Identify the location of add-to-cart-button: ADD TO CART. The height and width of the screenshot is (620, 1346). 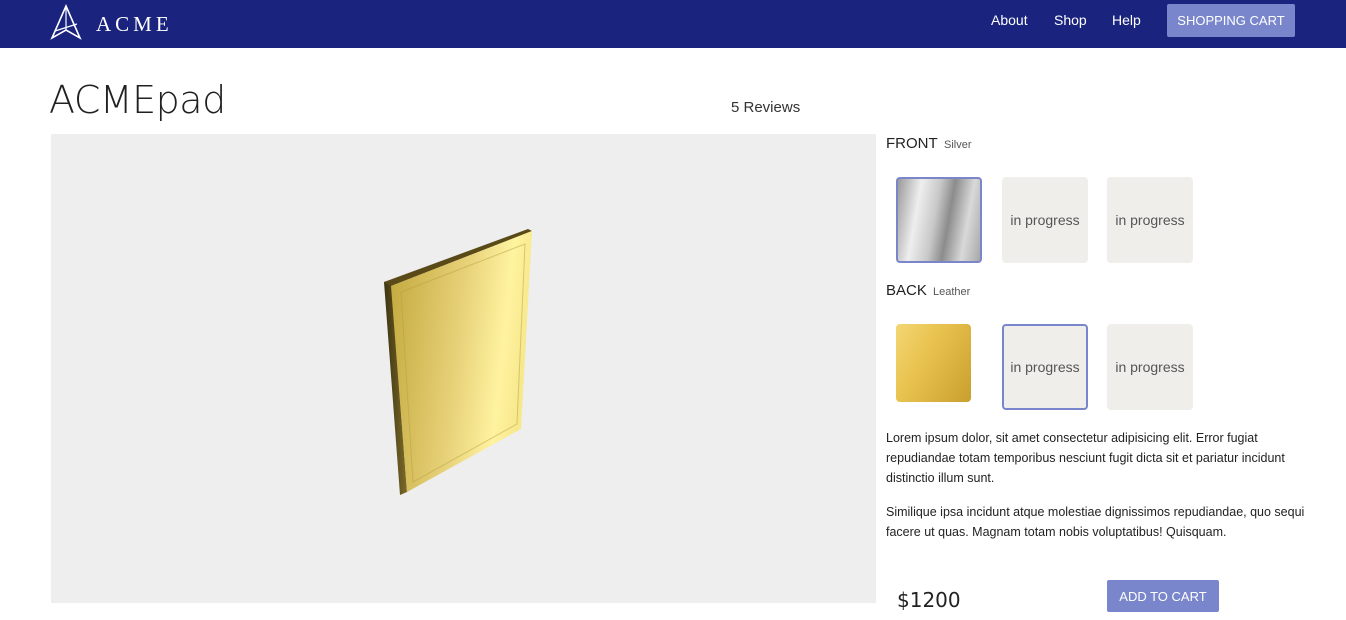
(1163, 596).